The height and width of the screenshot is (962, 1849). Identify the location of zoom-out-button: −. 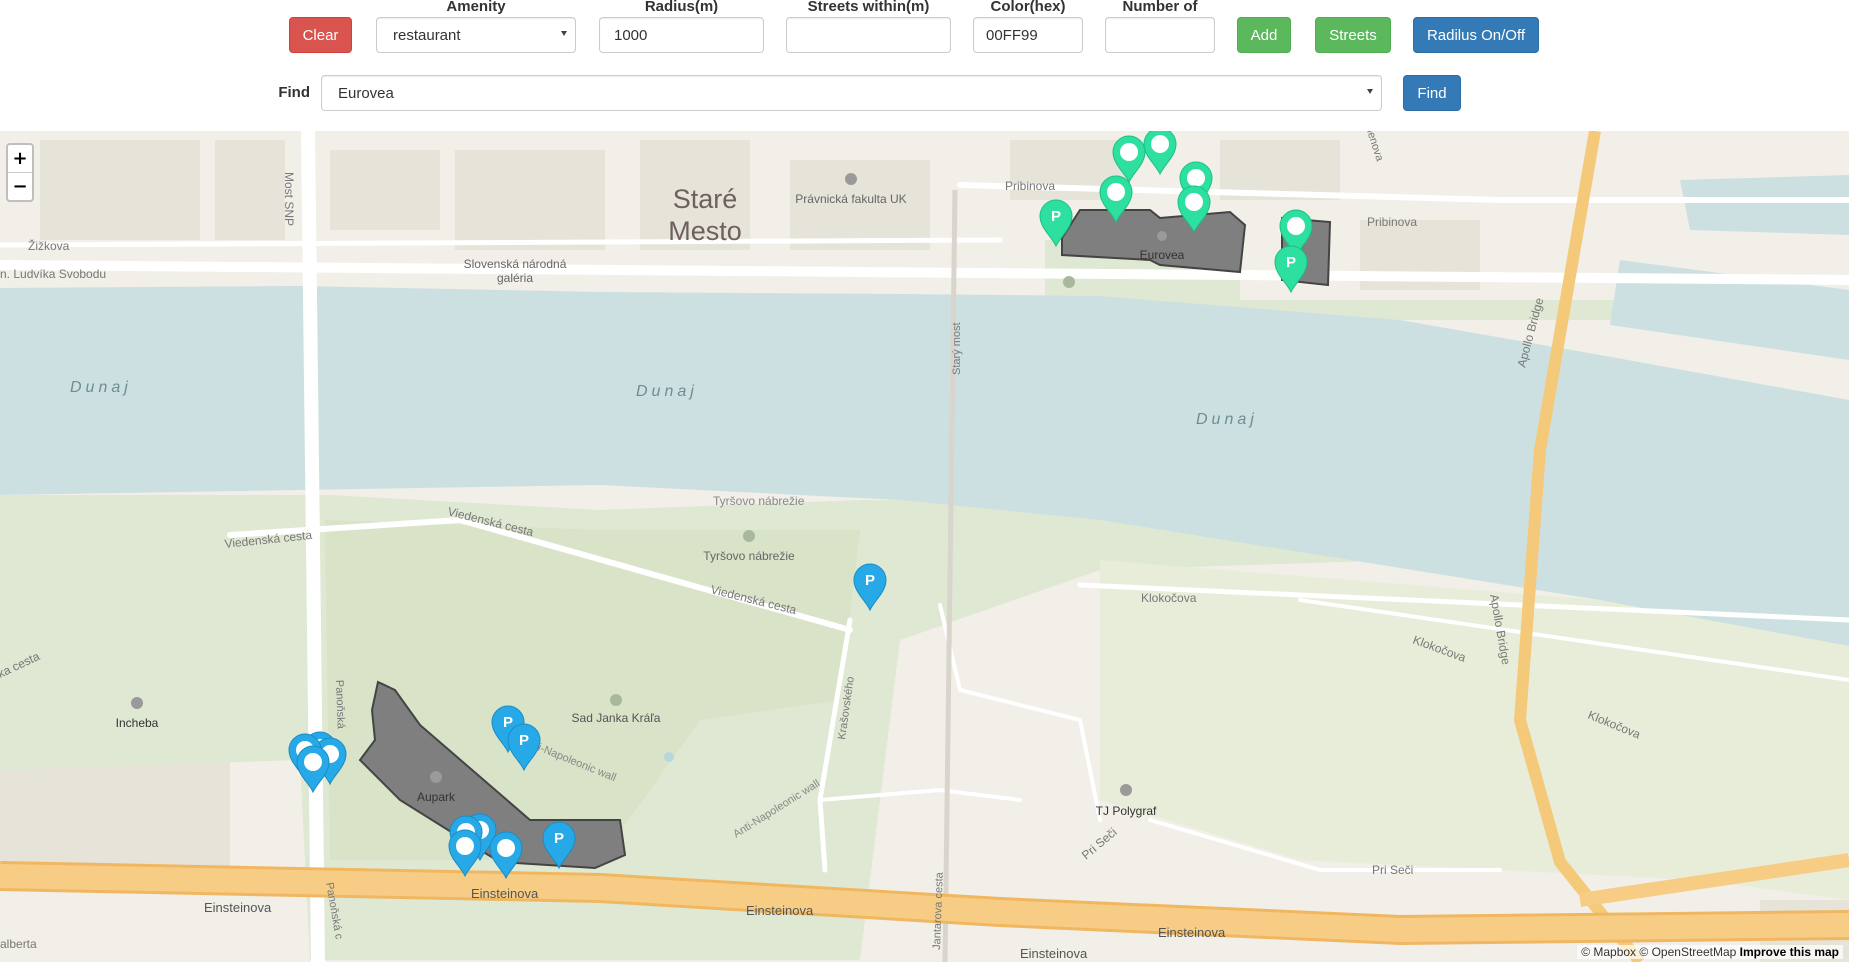
(20, 186).